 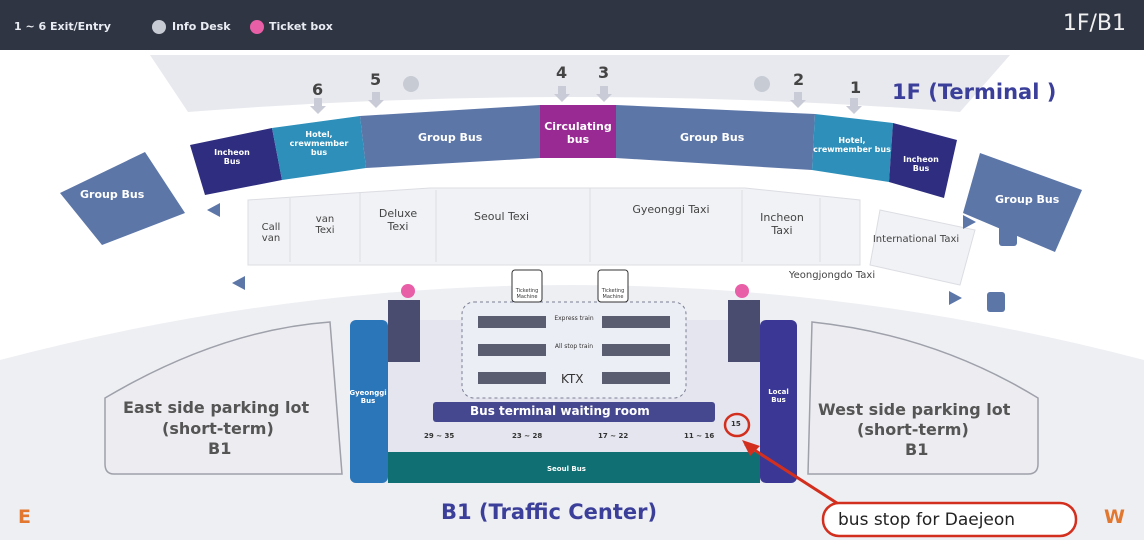 What do you see at coordinates (578, 133) in the screenshot?
I see `bus-zone-label: Circulating bus` at bounding box center [578, 133].